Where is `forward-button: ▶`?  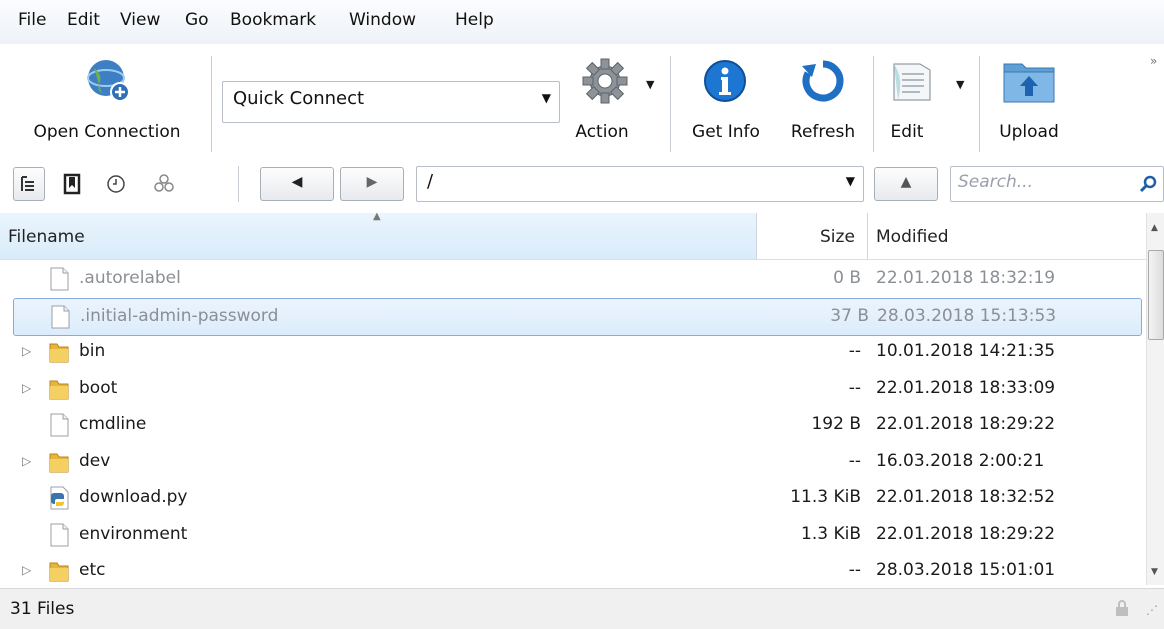 forward-button: ▶ is located at coordinates (372, 184).